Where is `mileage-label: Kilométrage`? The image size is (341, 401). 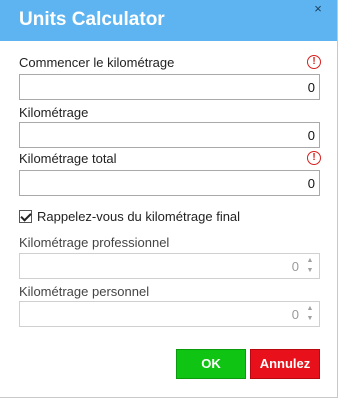 mileage-label: Kilométrage is located at coordinates (54, 112).